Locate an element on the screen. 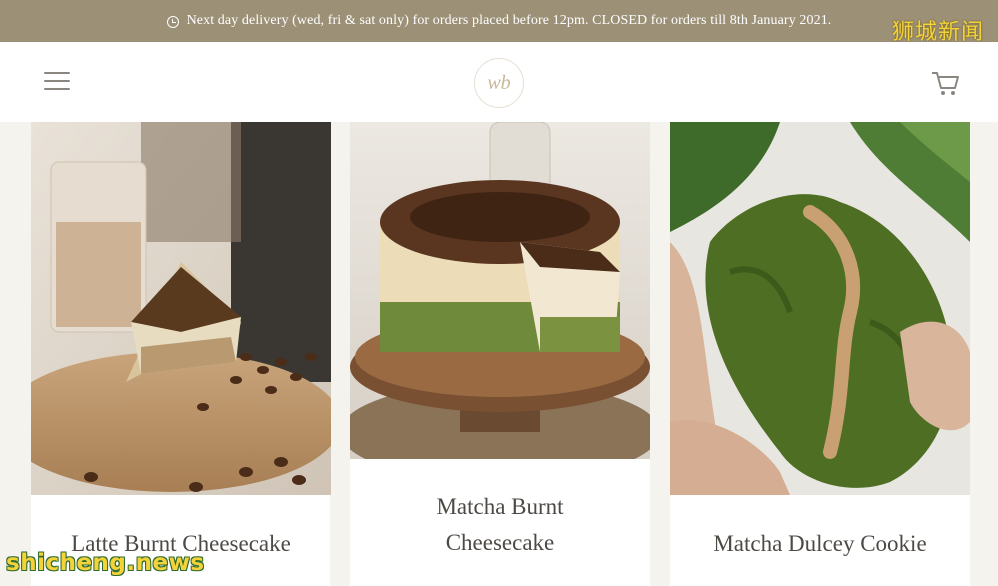  clock-icon is located at coordinates (172, 22).